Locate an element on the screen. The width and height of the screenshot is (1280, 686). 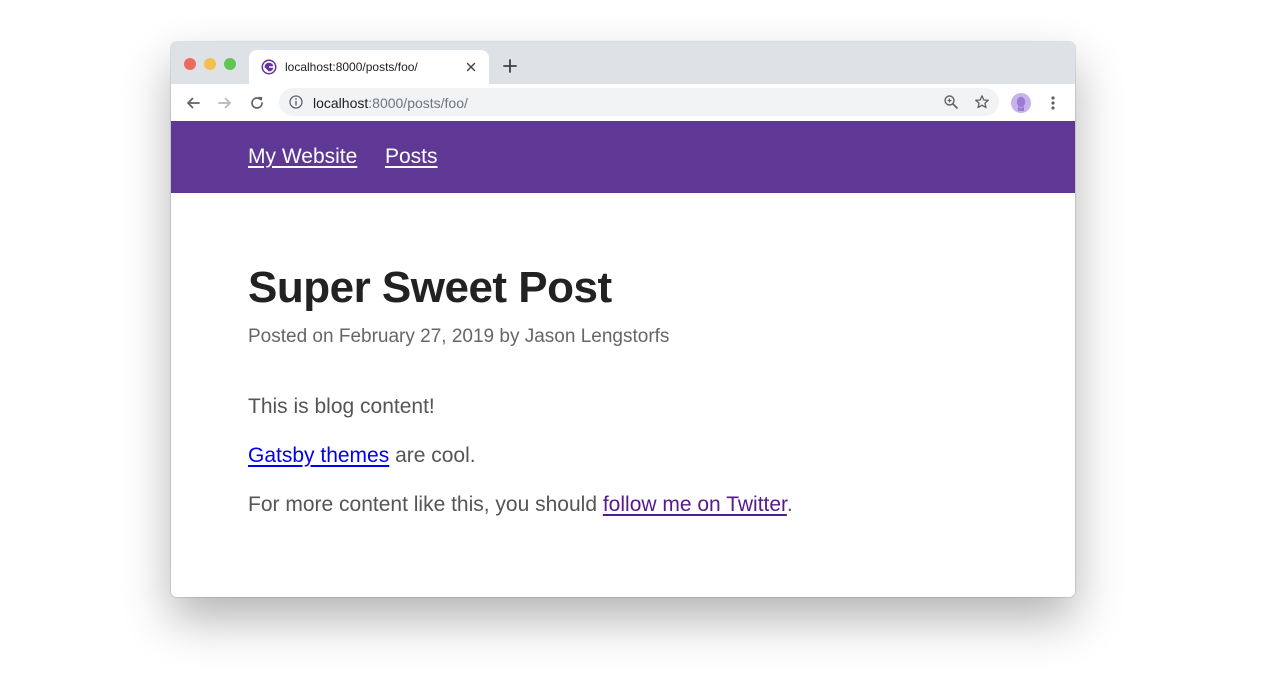
nav-link-home: My Website is located at coordinates (302, 157).